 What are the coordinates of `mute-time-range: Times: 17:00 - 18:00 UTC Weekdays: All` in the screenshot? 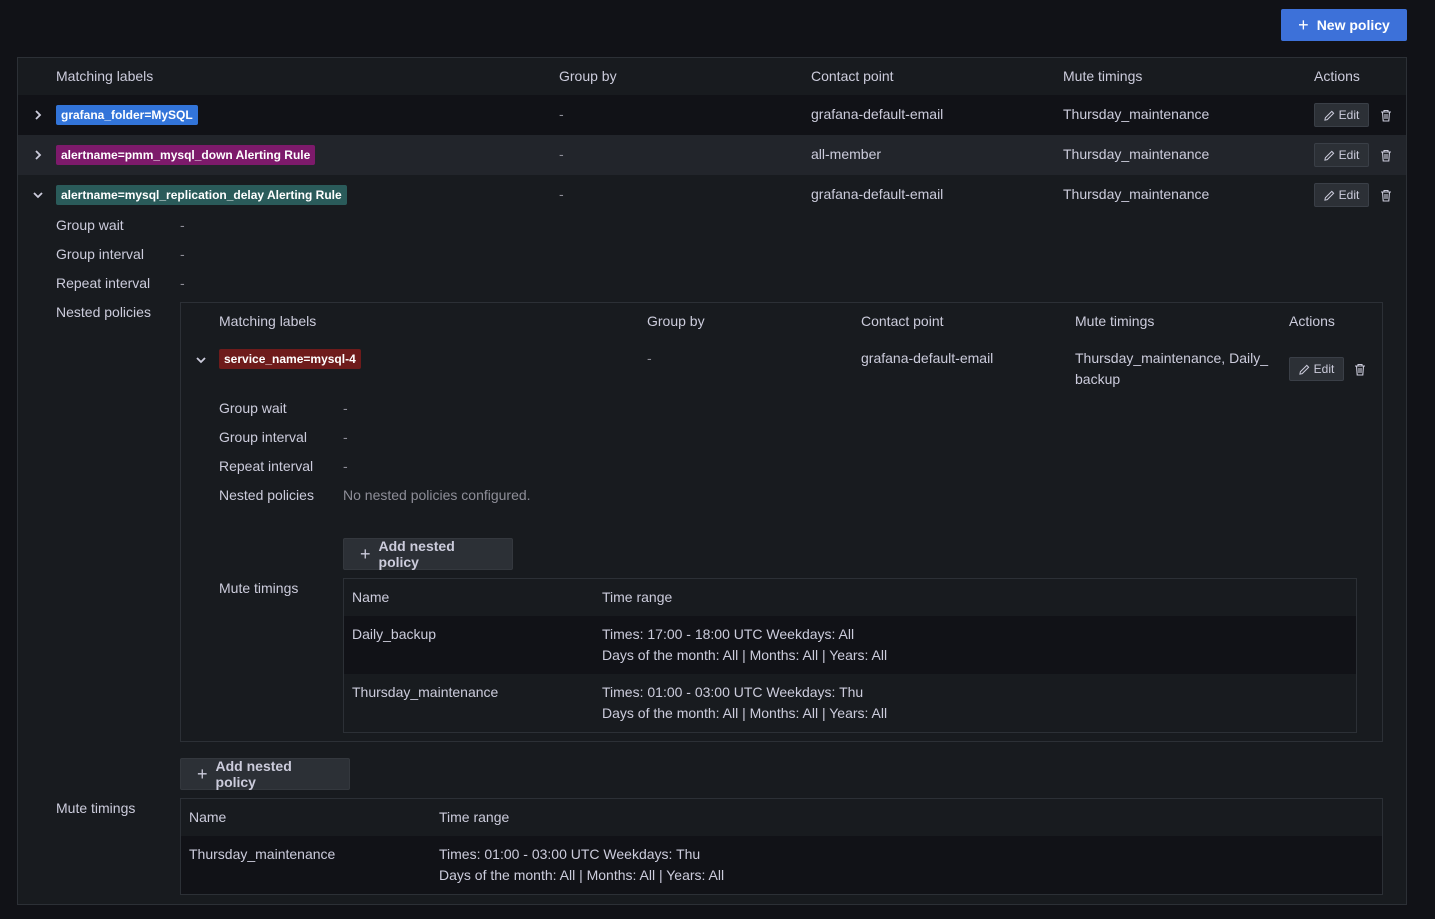 It's located at (728, 634).